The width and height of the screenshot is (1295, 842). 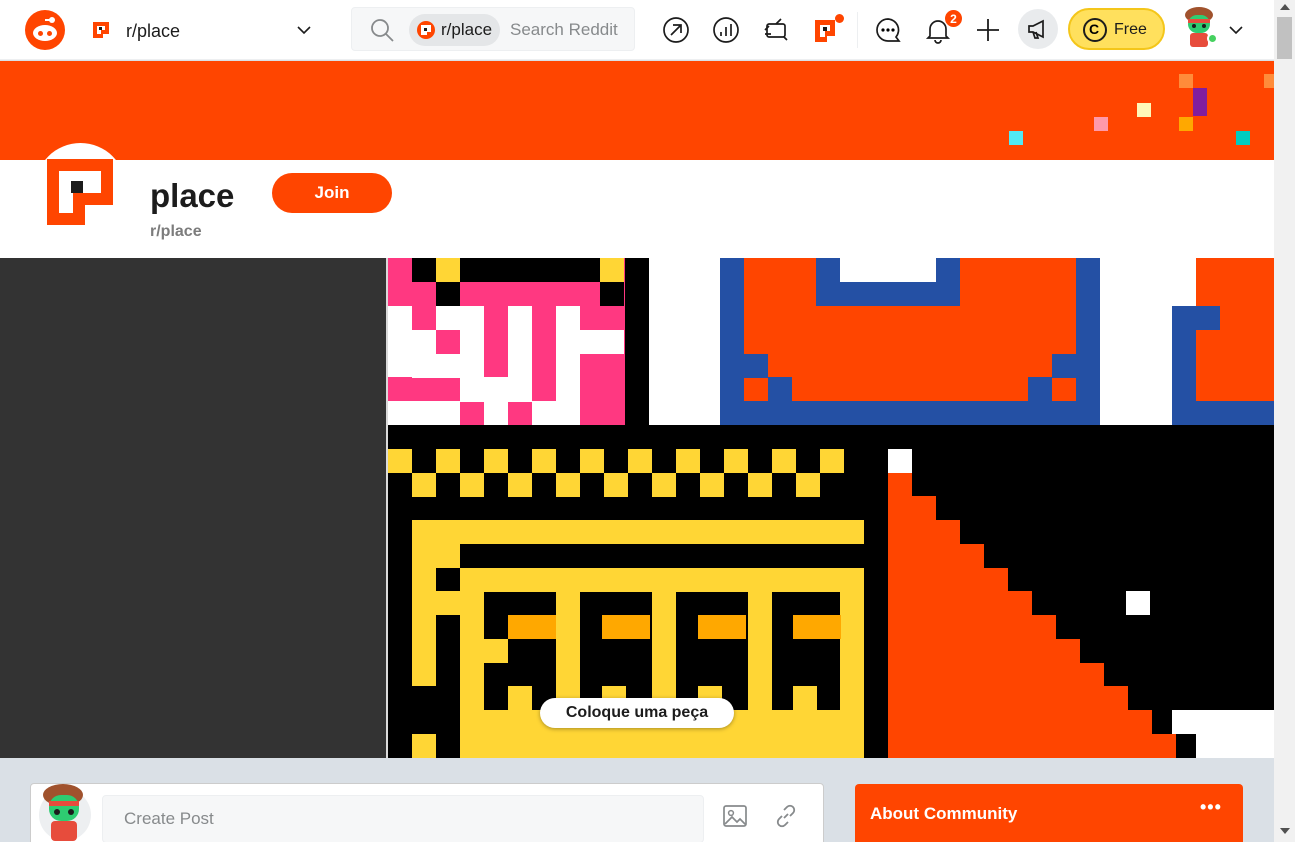 I want to click on search-scope-chip: r/place, so click(x=455, y=30).